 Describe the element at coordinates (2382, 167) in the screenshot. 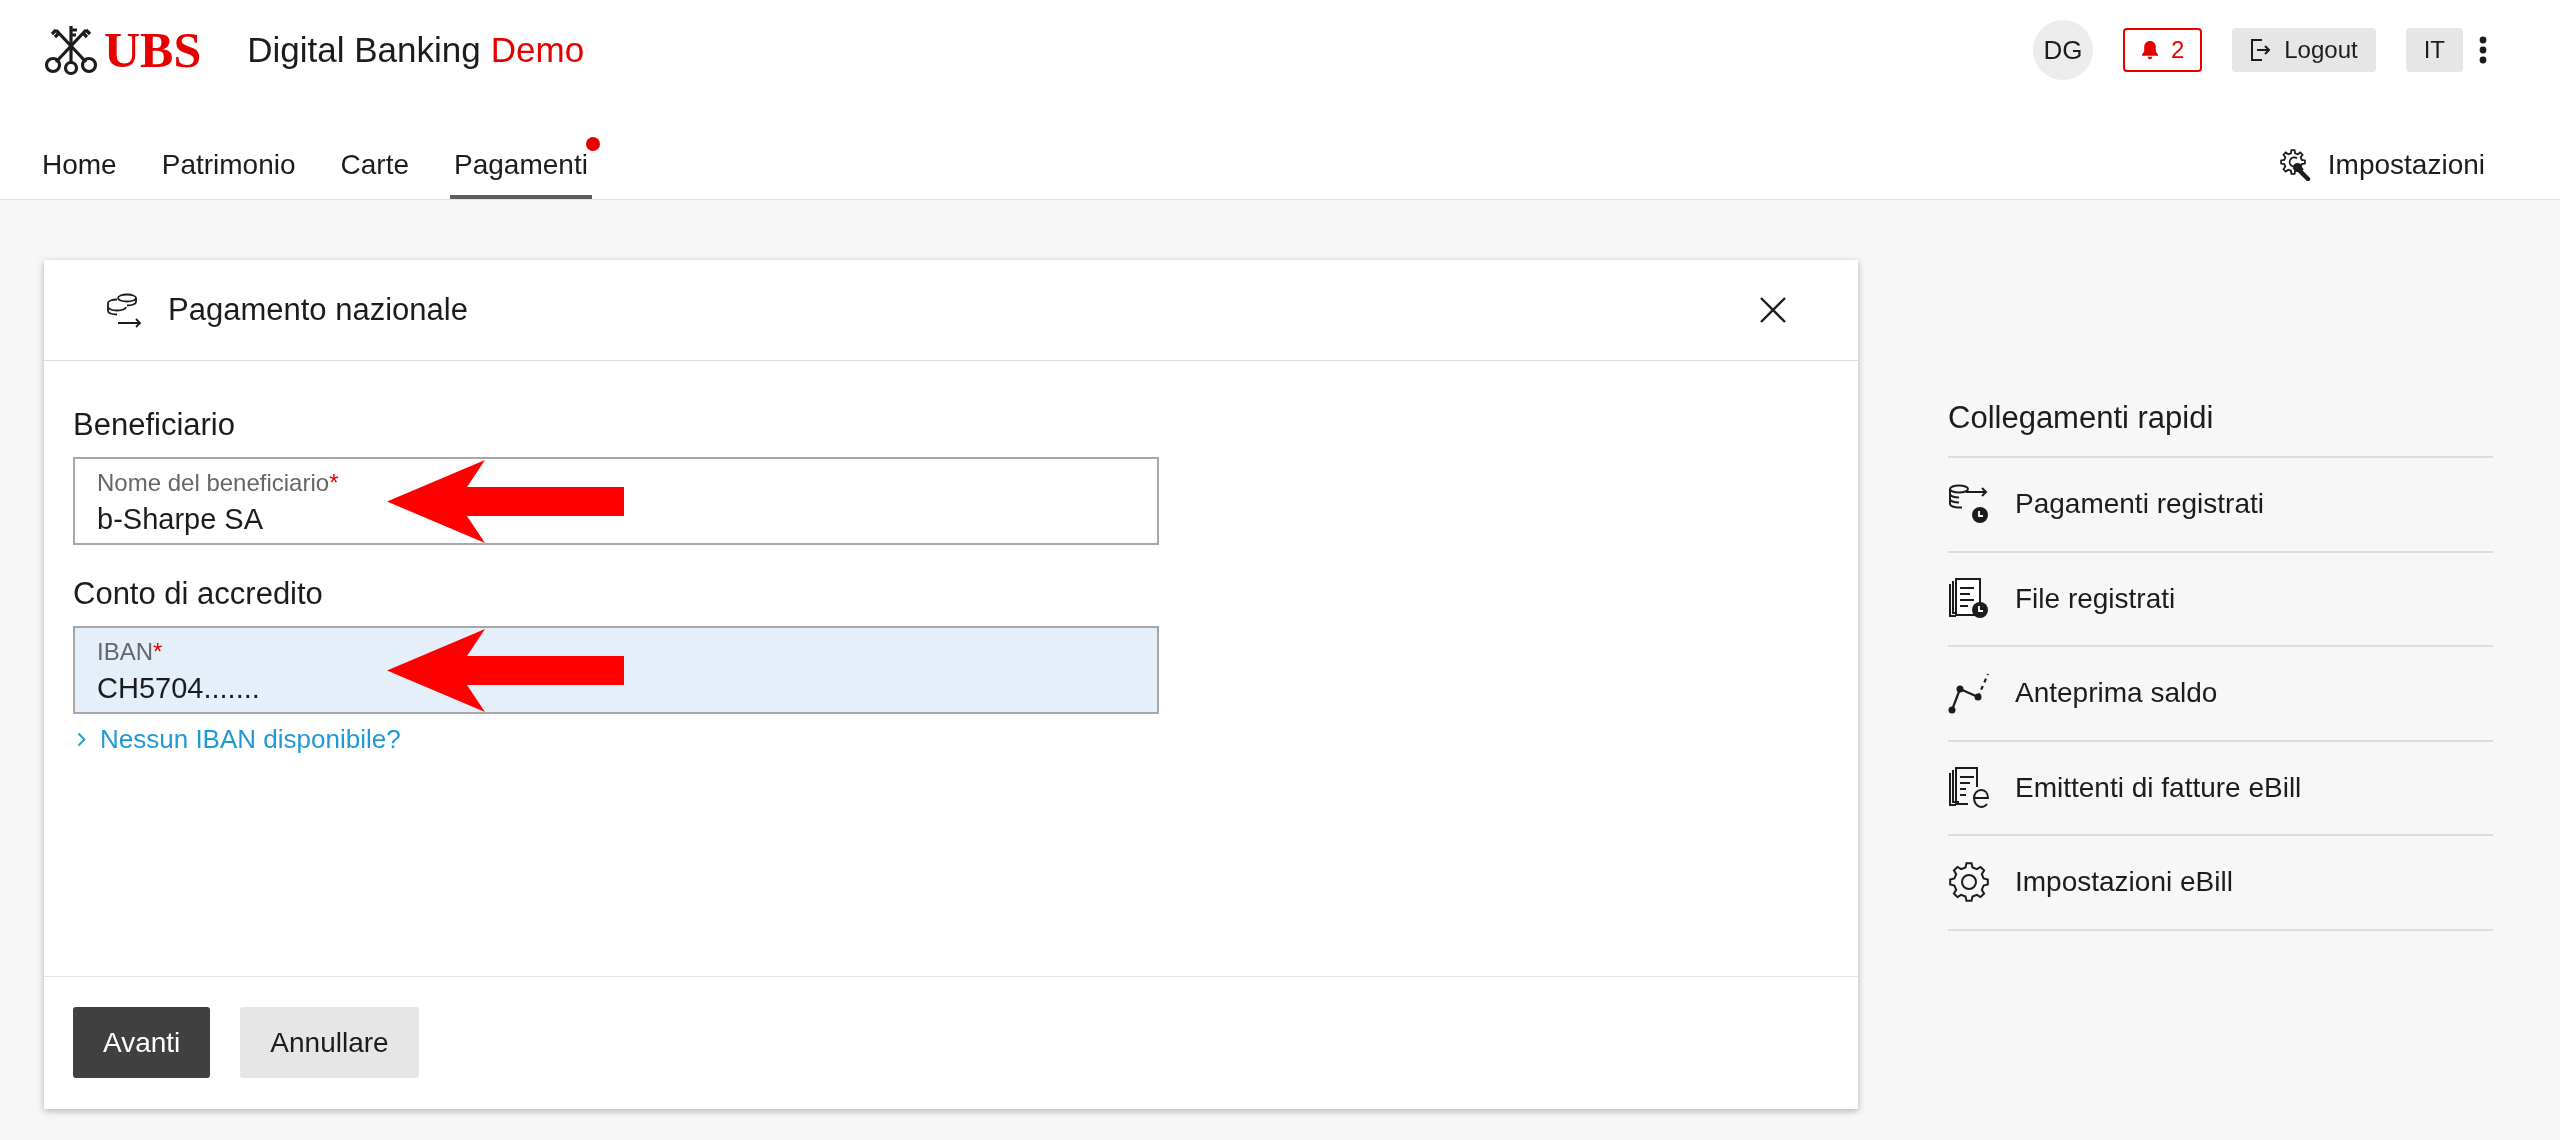

I see `settings-link: Impostazioni` at that location.